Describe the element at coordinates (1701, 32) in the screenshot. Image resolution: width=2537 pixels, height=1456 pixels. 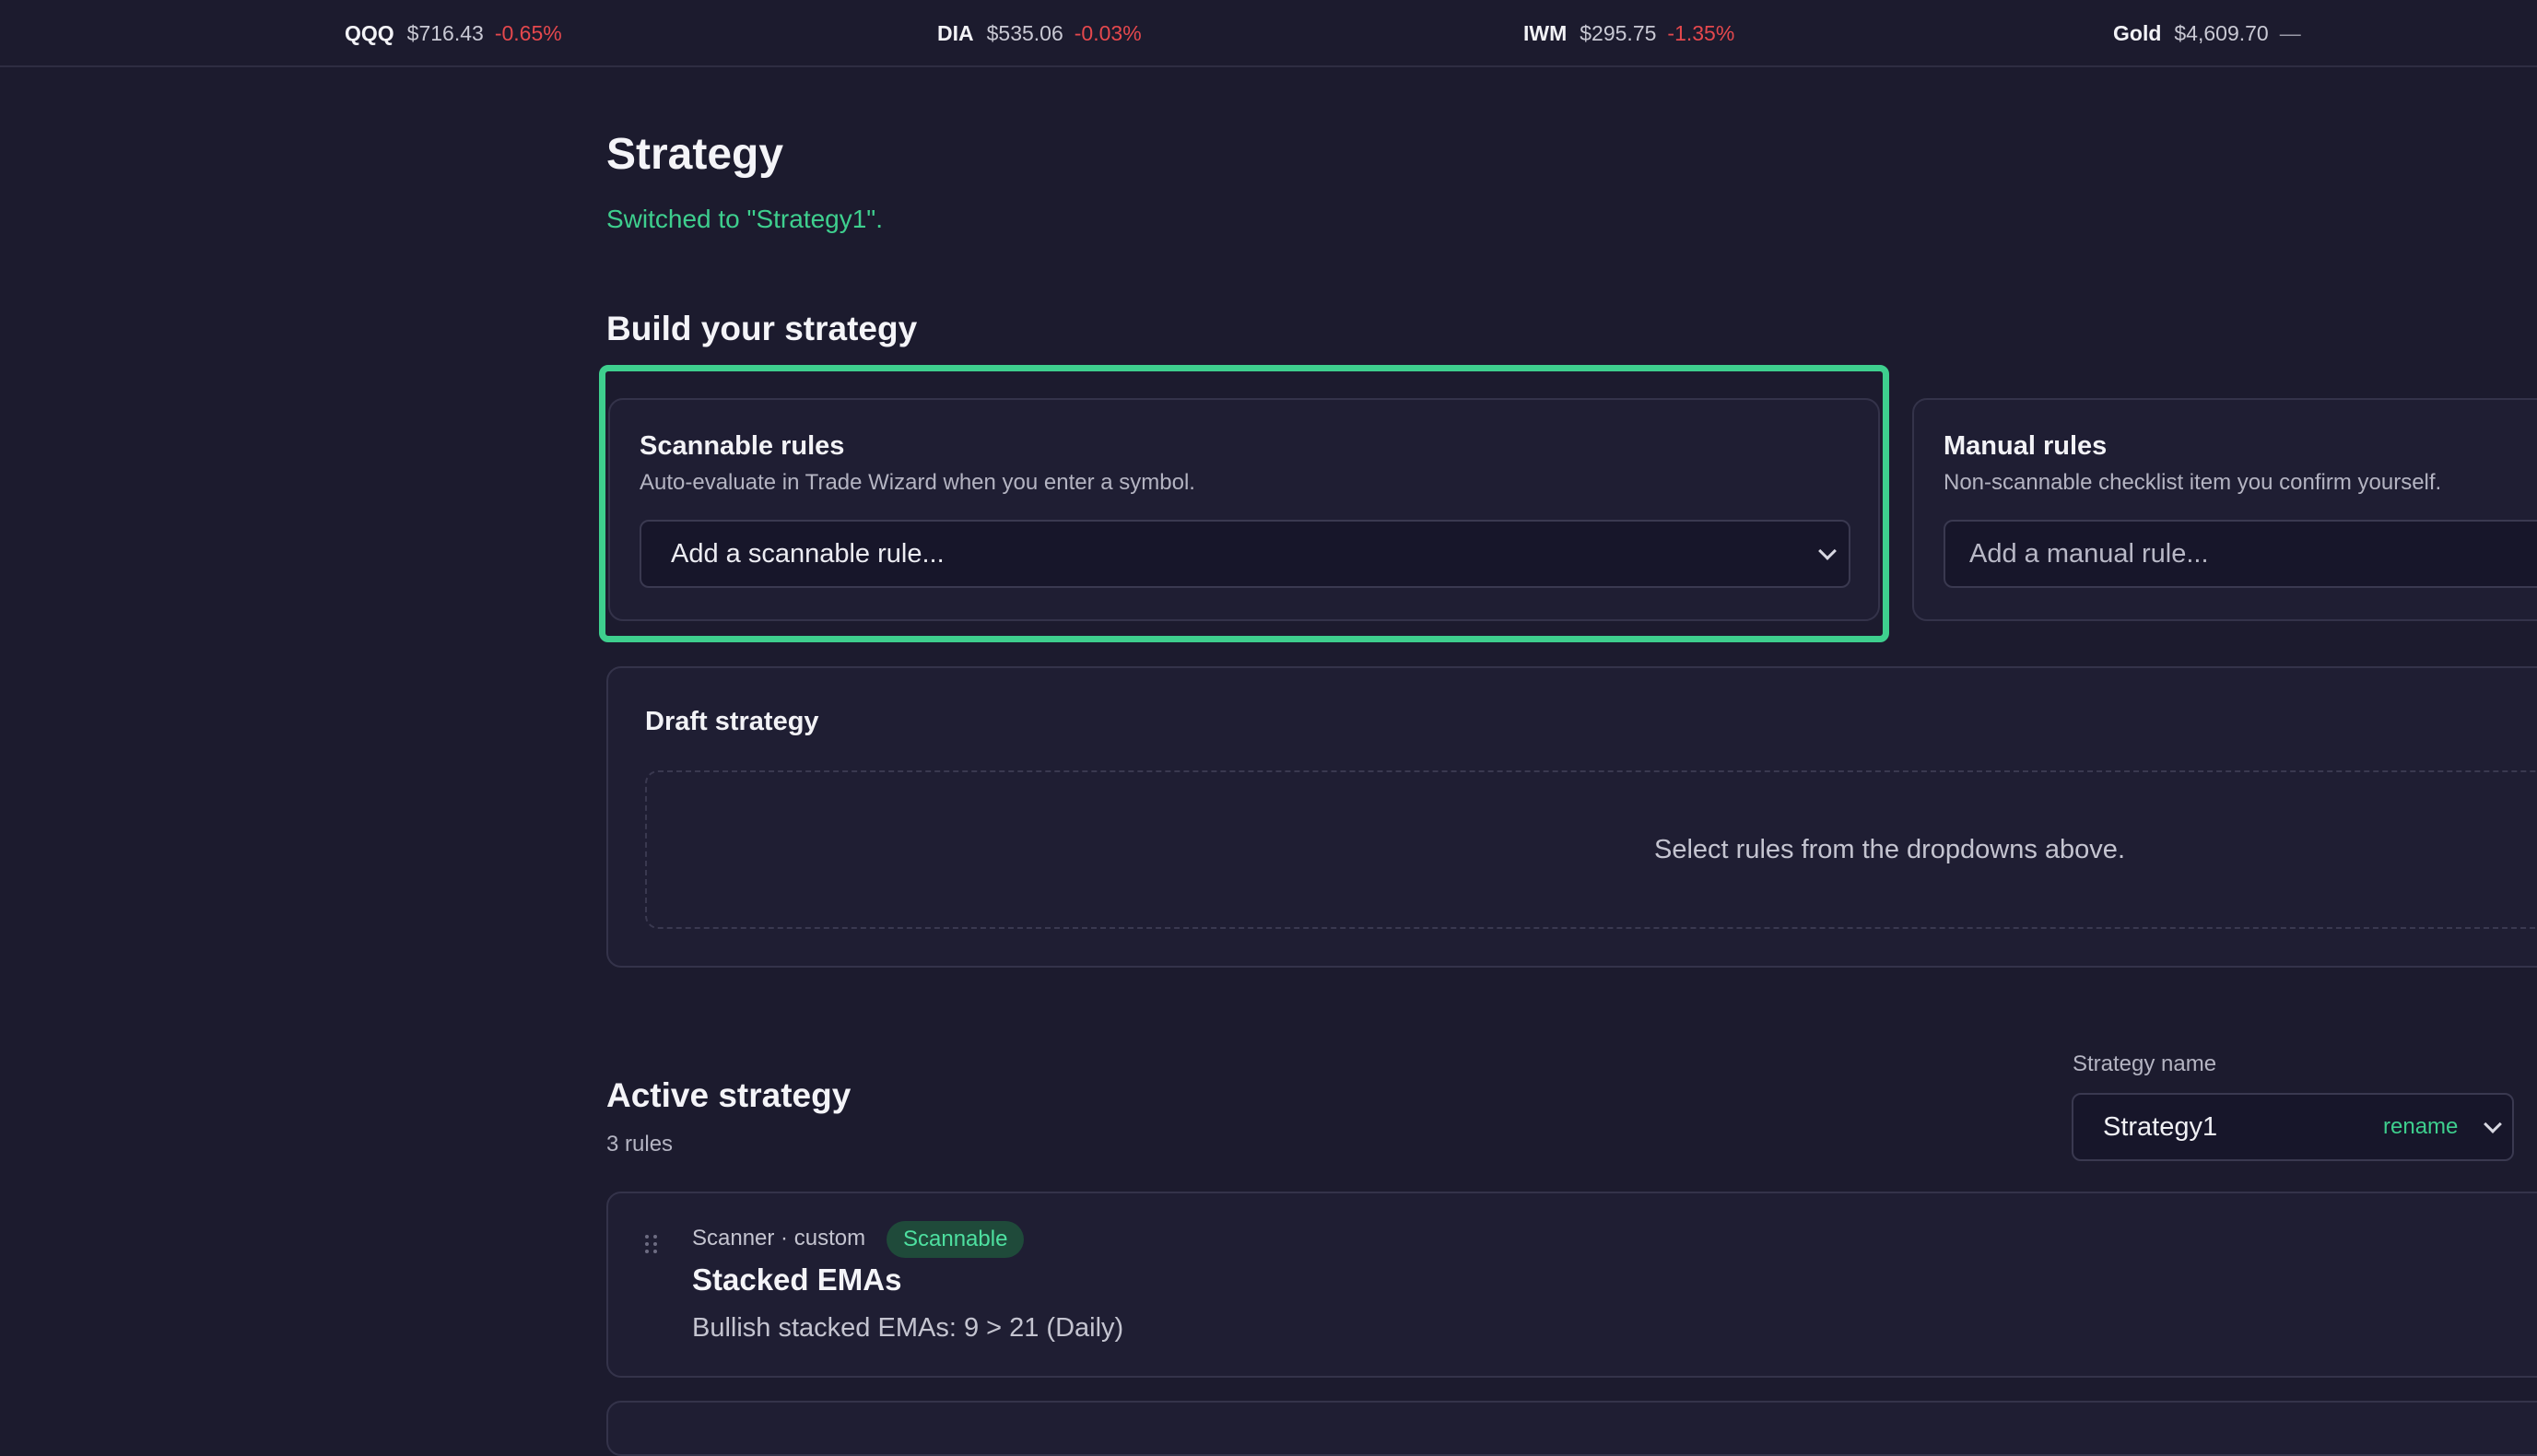
I see `ticker-change: -1.35%` at that location.